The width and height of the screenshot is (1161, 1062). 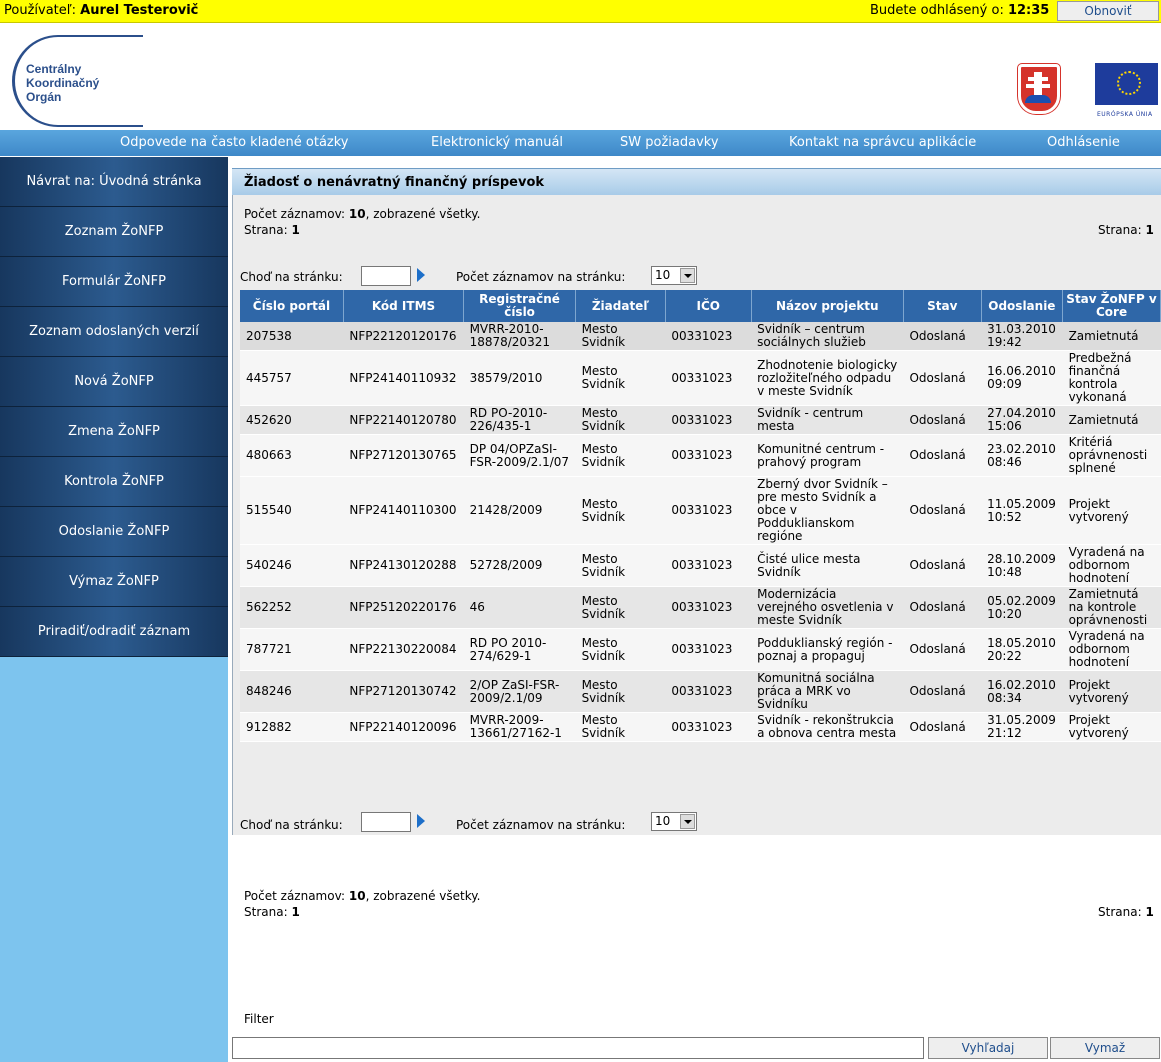 I want to click on coat-of-arms-icon, so click(x=1039, y=89).